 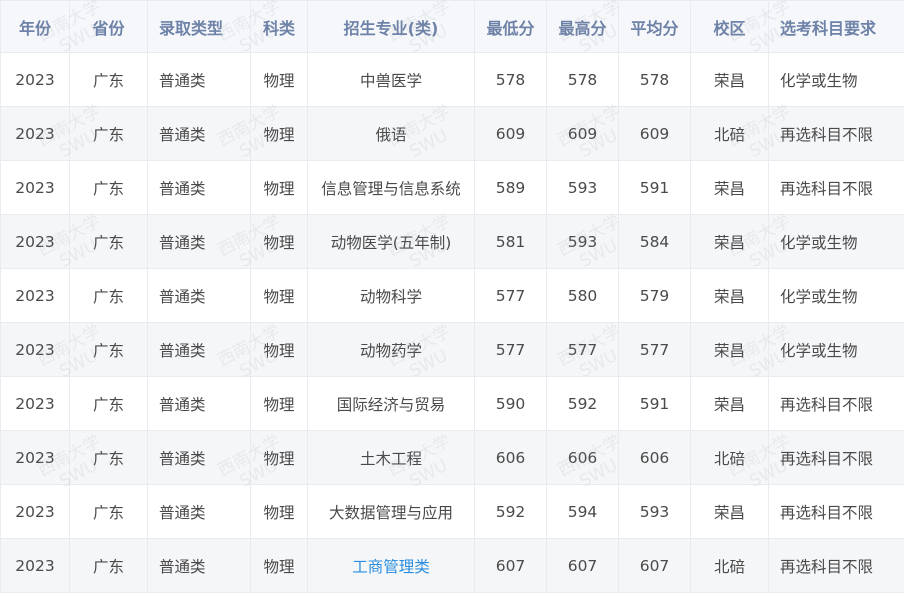 What do you see at coordinates (510, 133) in the screenshot?
I see `cell-min-score: 609` at bounding box center [510, 133].